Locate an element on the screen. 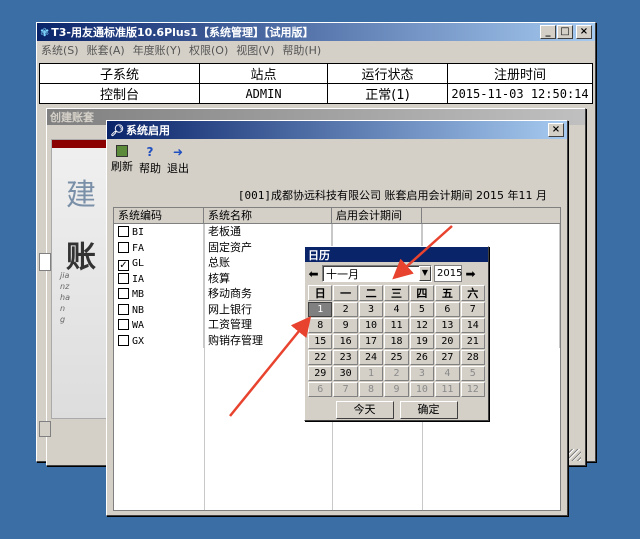  table-header-row: 子系统 站点 运行状态 注册时间 is located at coordinates (316, 73).